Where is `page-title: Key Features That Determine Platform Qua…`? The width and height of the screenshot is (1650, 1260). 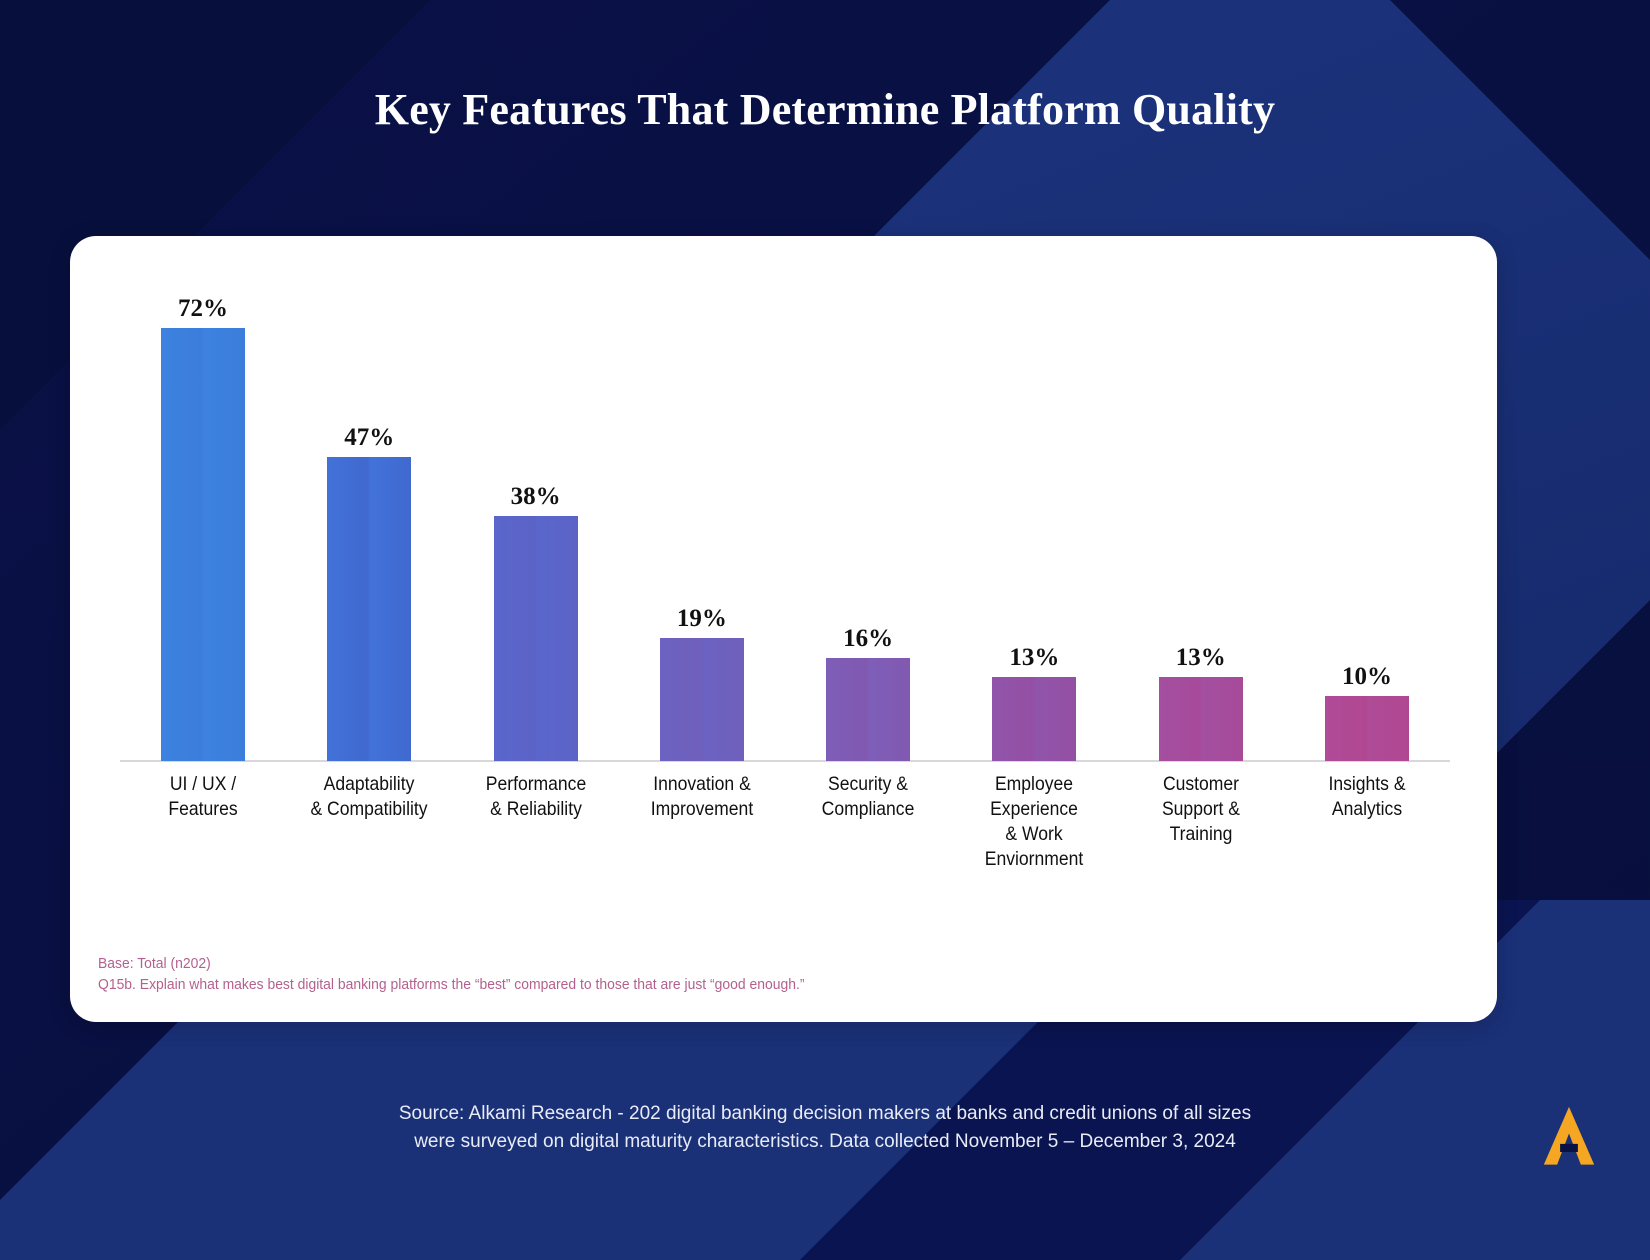
page-title: Key Features That Determine Platform Qua… is located at coordinates (825, 109).